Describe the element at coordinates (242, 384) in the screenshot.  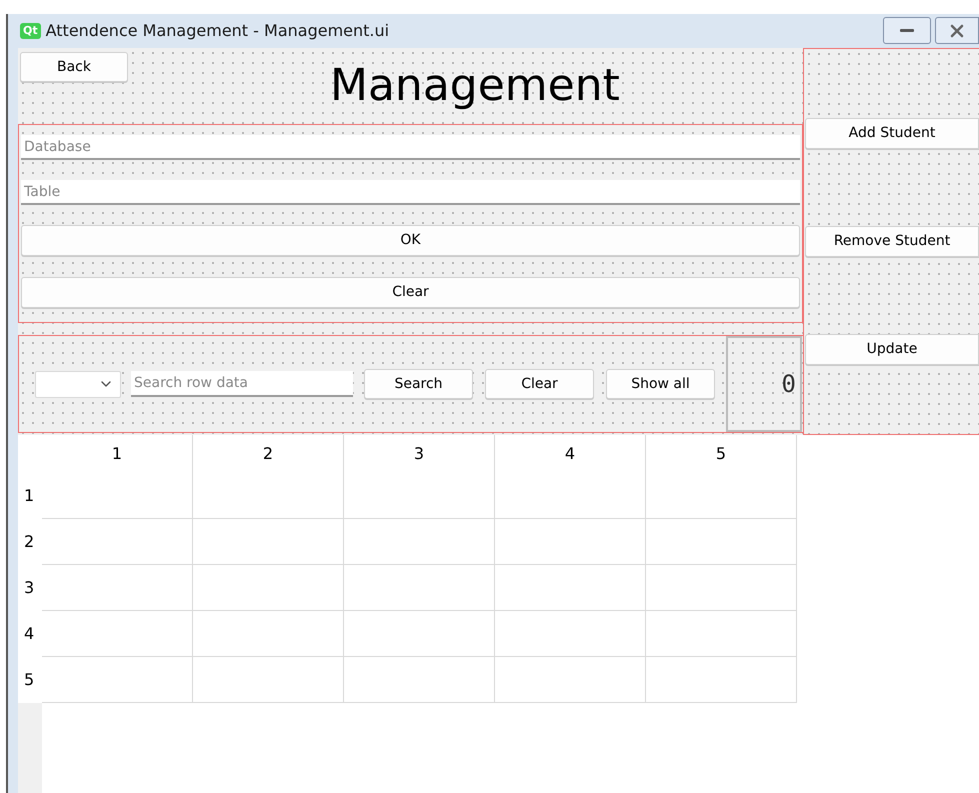
I see `search-field: Search row data` at that location.